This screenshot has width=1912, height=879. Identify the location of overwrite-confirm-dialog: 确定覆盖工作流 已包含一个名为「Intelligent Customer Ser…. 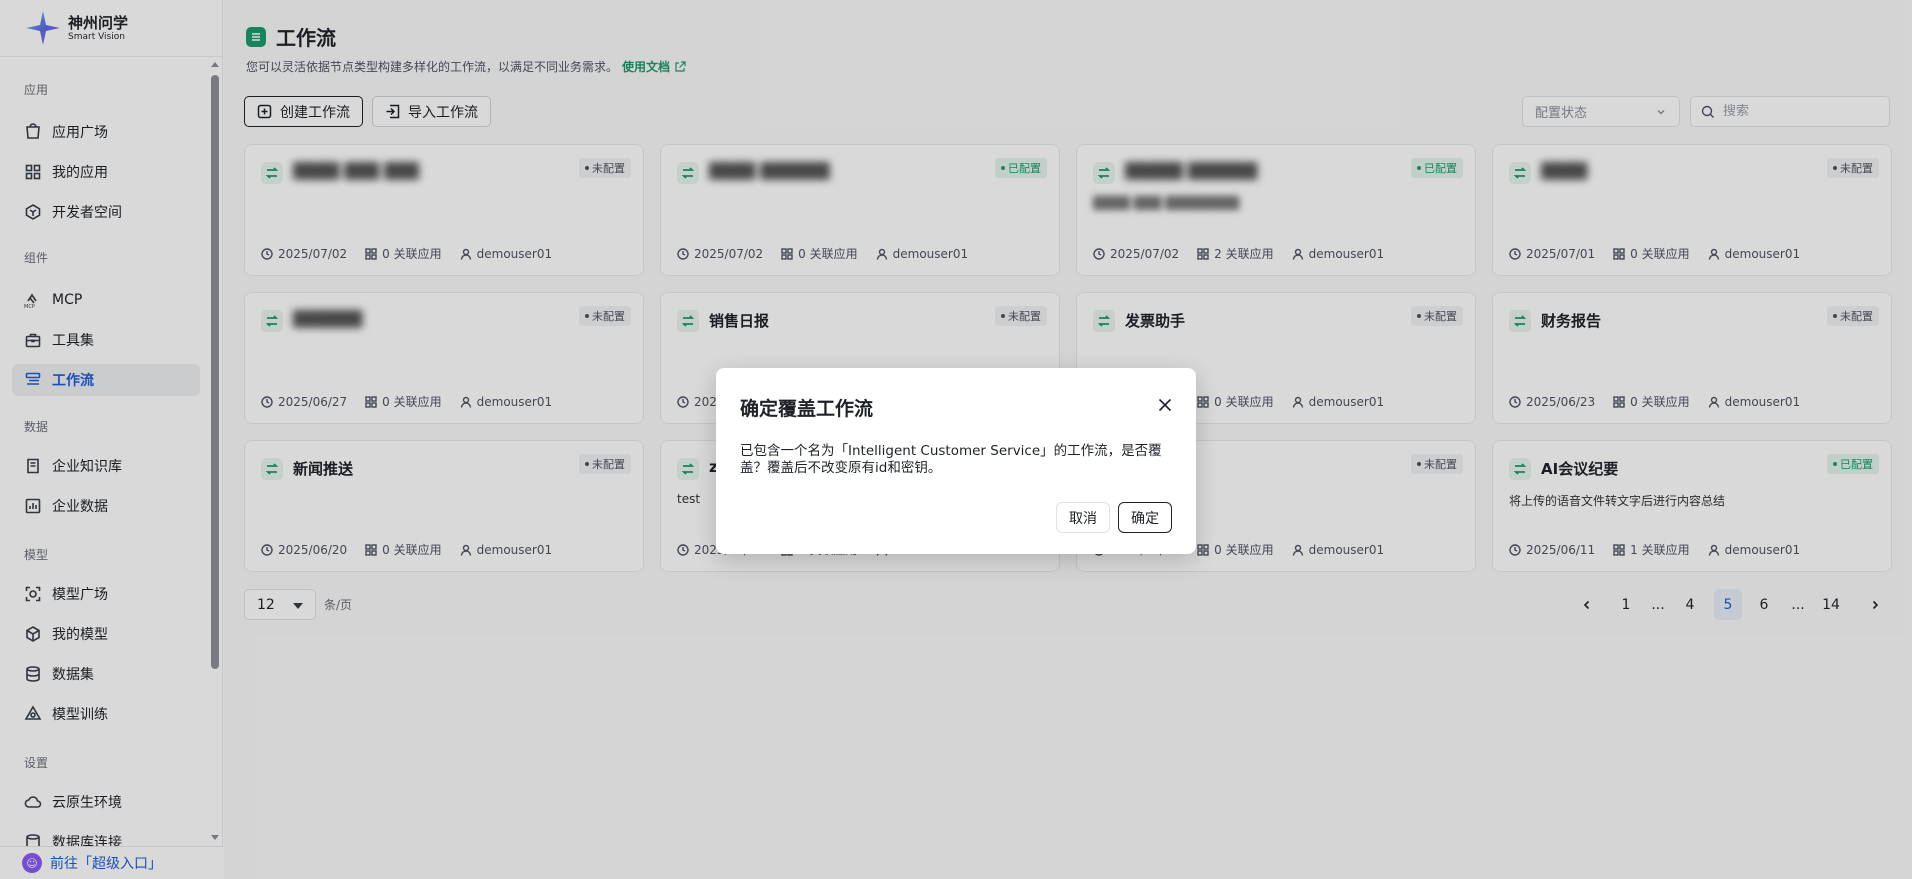
(956, 461).